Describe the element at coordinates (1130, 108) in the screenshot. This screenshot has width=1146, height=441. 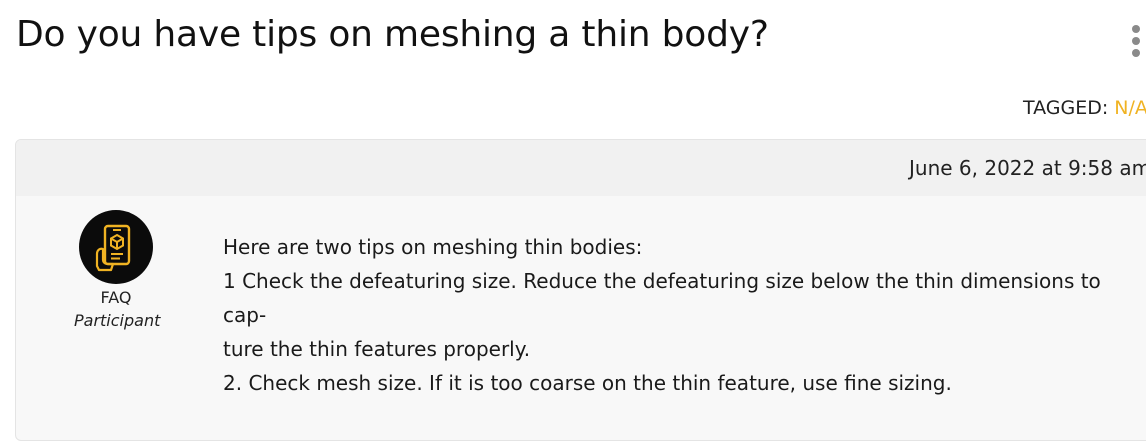
I see `tags-value-link: N/A` at that location.